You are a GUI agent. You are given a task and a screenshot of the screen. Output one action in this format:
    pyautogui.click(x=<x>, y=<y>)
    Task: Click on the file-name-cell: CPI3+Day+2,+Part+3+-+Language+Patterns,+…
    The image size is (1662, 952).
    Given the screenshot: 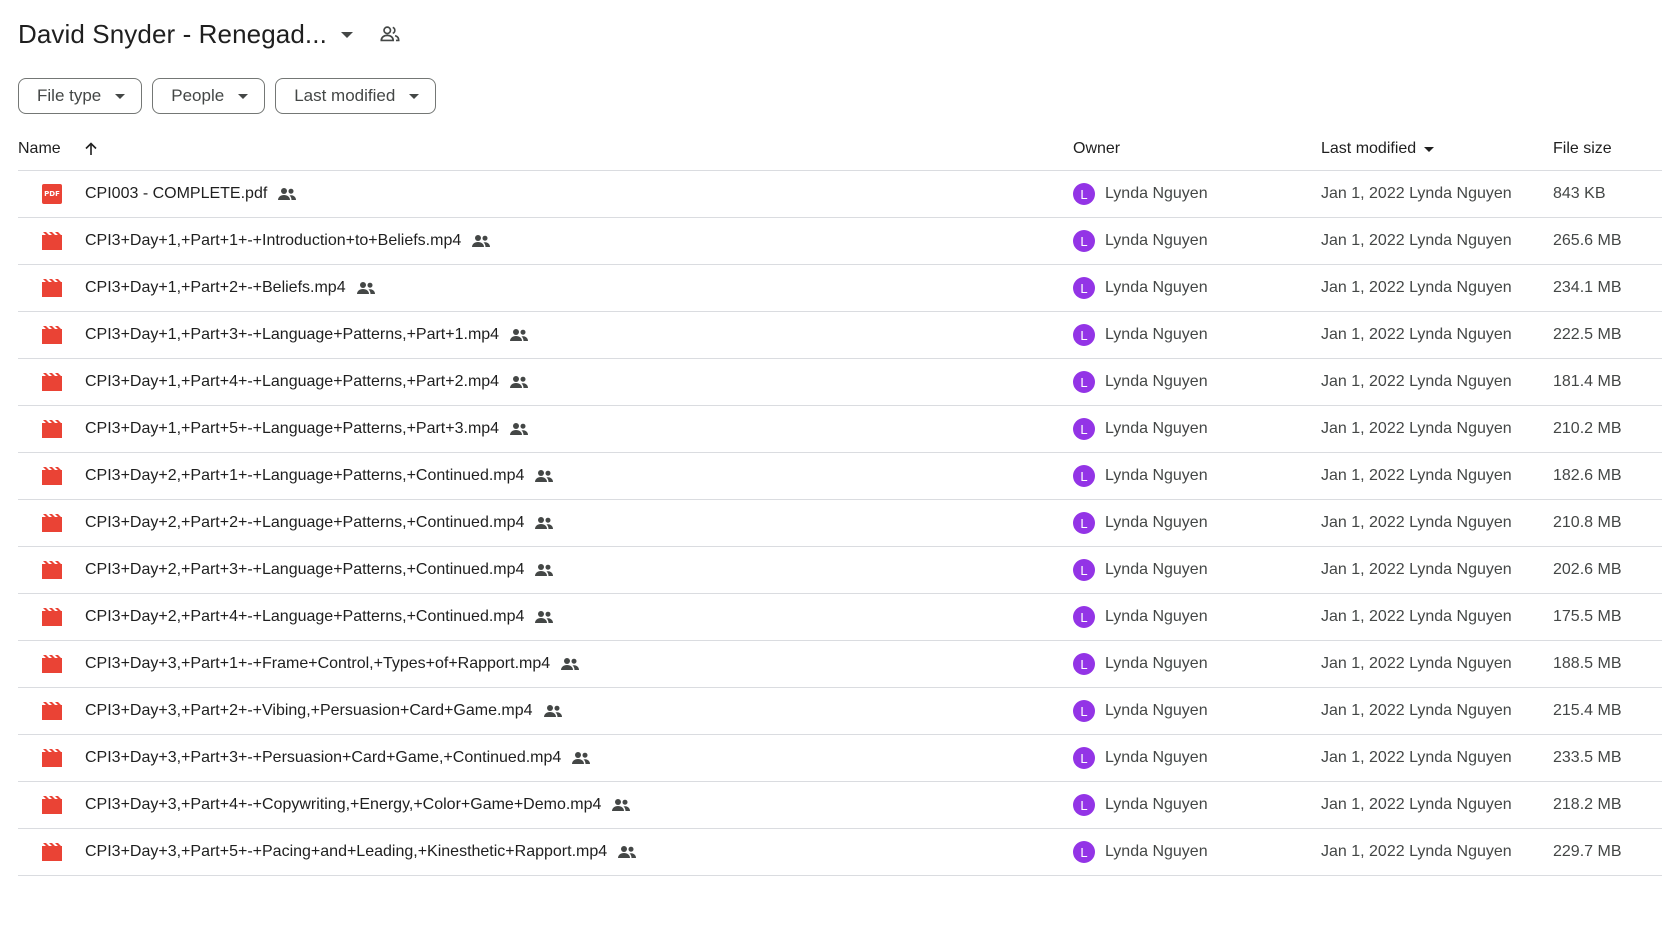 What is the action you would take?
    pyautogui.click(x=319, y=570)
    